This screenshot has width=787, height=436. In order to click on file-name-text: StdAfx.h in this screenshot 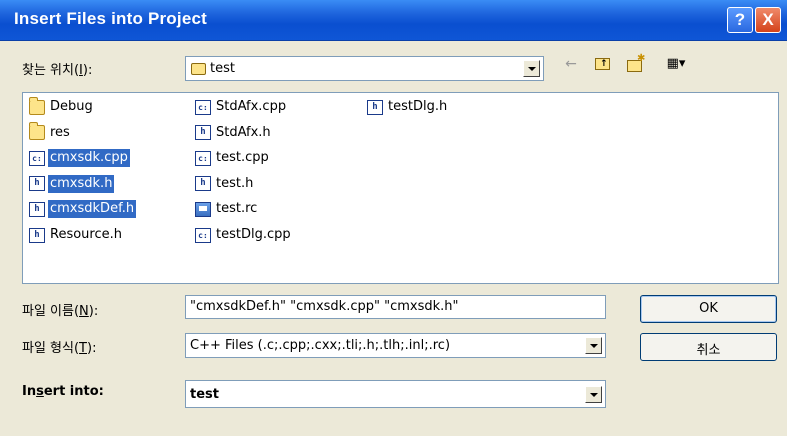, I will do `click(243, 132)`.